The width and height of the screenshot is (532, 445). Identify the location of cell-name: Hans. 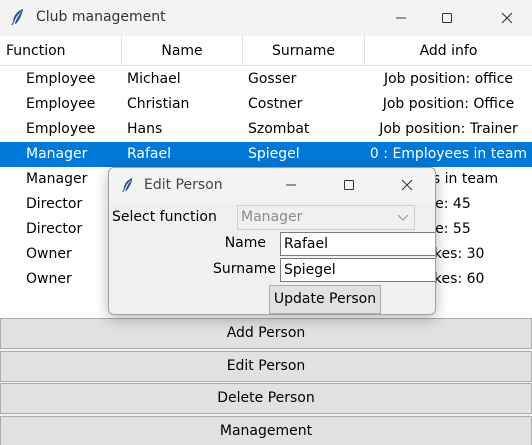
(145, 129).